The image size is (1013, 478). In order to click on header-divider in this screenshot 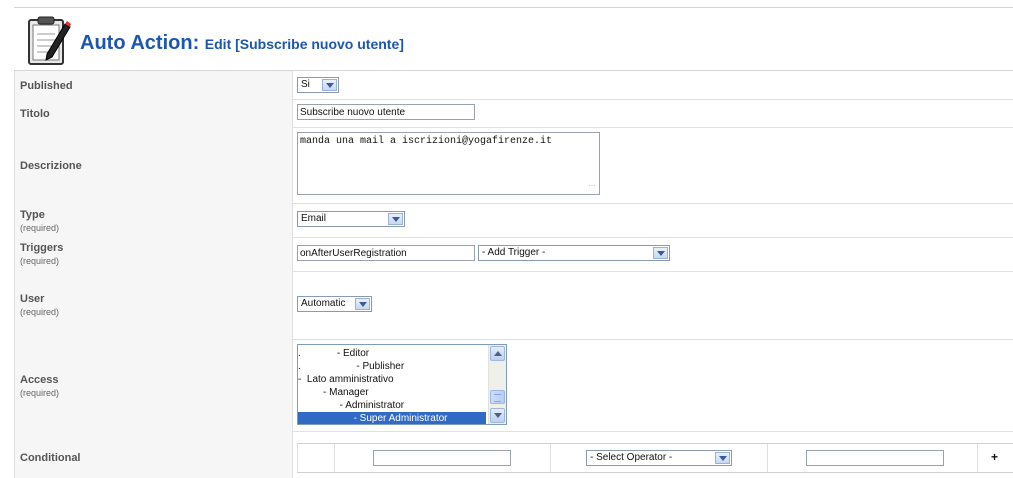, I will do `click(513, 7)`.